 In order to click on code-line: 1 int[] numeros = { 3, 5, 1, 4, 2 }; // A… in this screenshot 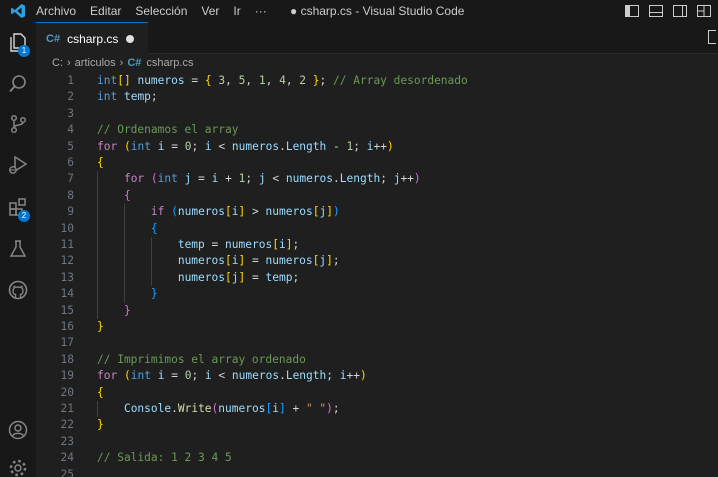, I will do `click(377, 81)`.